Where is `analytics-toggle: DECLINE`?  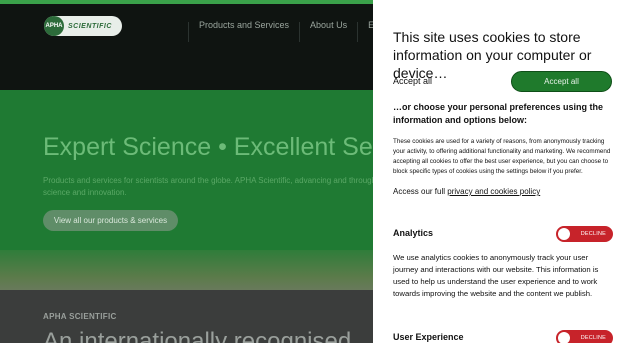
analytics-toggle: DECLINE is located at coordinates (584, 234).